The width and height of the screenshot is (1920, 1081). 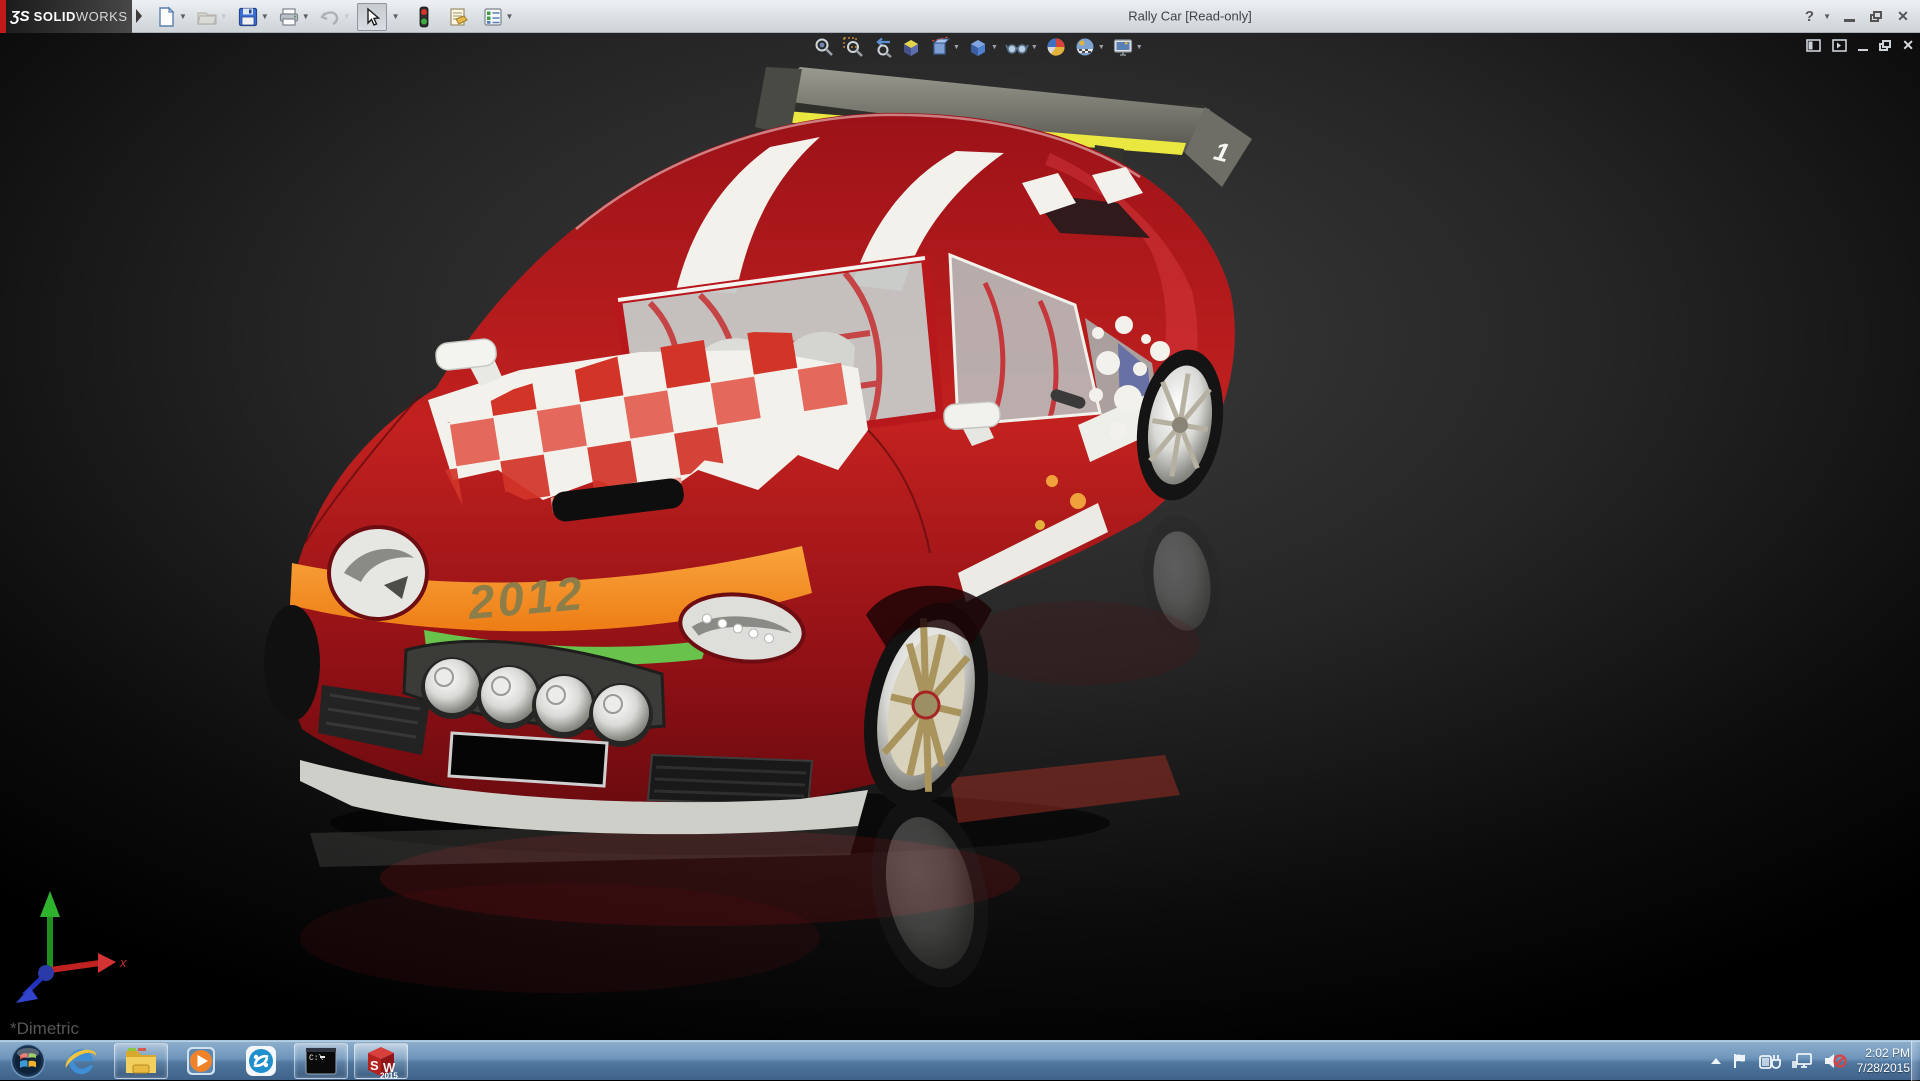 I want to click on network-icon, so click(x=1802, y=1061).